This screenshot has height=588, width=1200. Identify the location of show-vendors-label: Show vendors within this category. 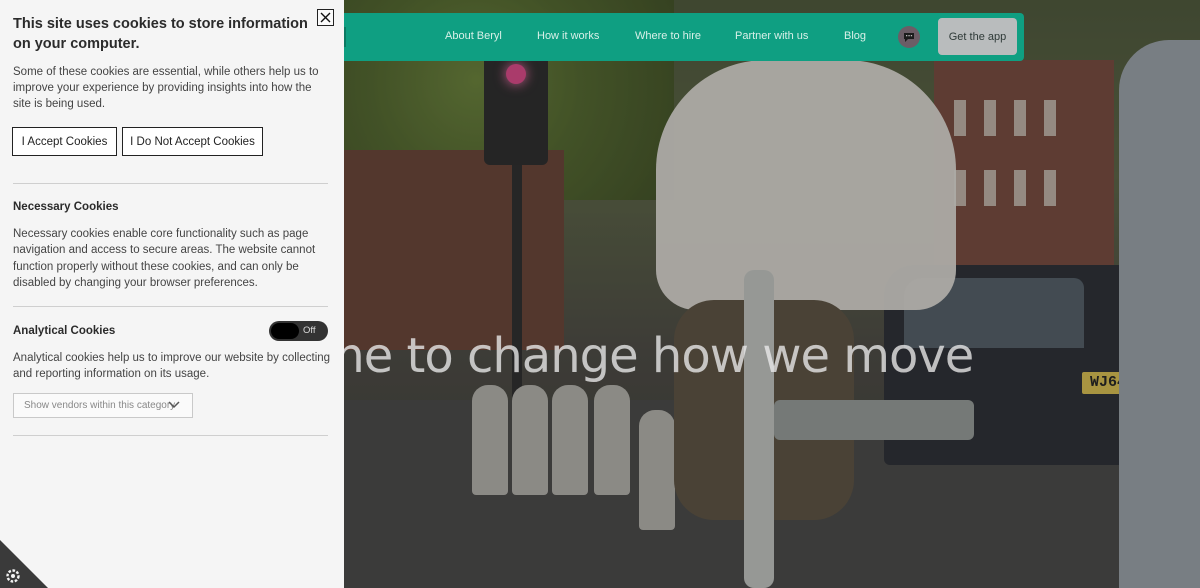
(100, 405).